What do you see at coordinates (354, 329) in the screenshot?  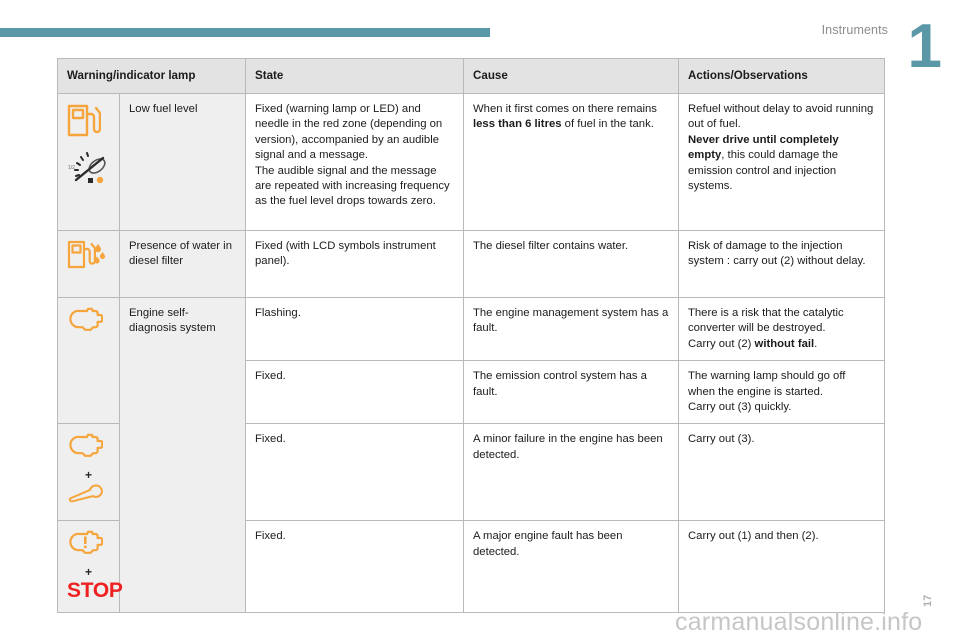 I see `state-engine-flashing: Flashing.` at bounding box center [354, 329].